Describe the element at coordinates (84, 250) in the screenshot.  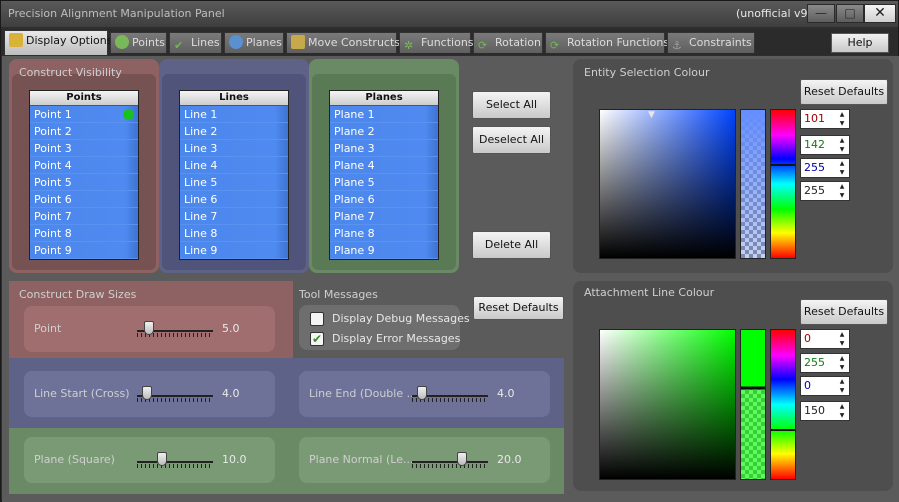
I see `list-item: Point 9` at that location.